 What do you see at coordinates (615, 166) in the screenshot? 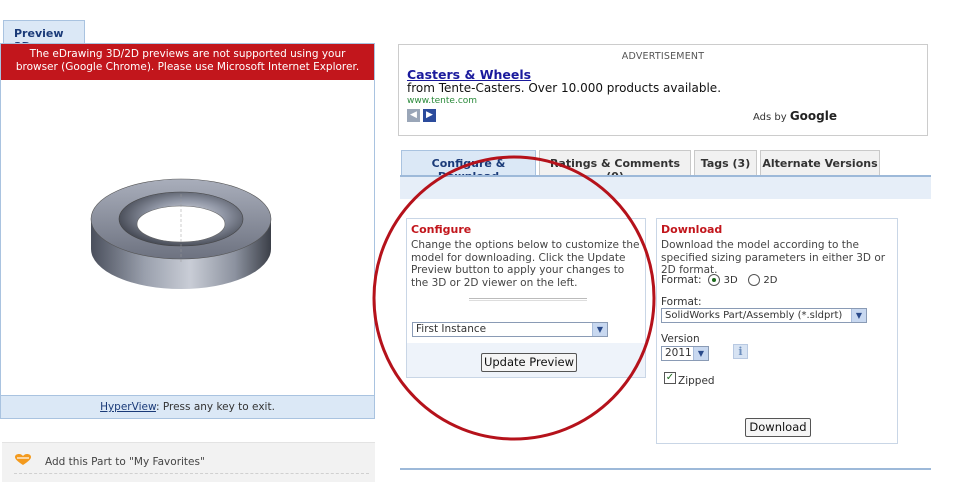
I see `tab-ratings-comments: Ratings & Comments (0)` at bounding box center [615, 166].